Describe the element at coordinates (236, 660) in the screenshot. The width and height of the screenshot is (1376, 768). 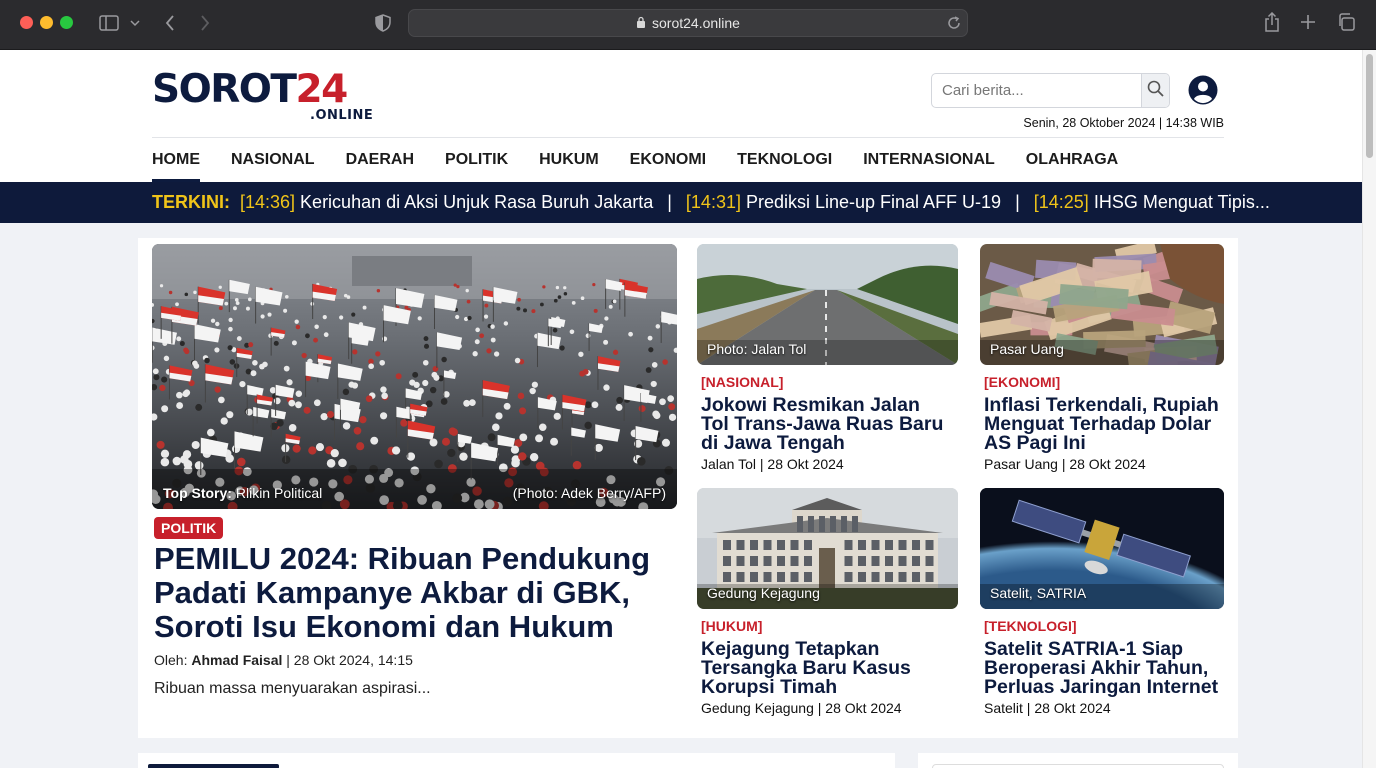
I see `author-name: Ahmad Faisal` at that location.